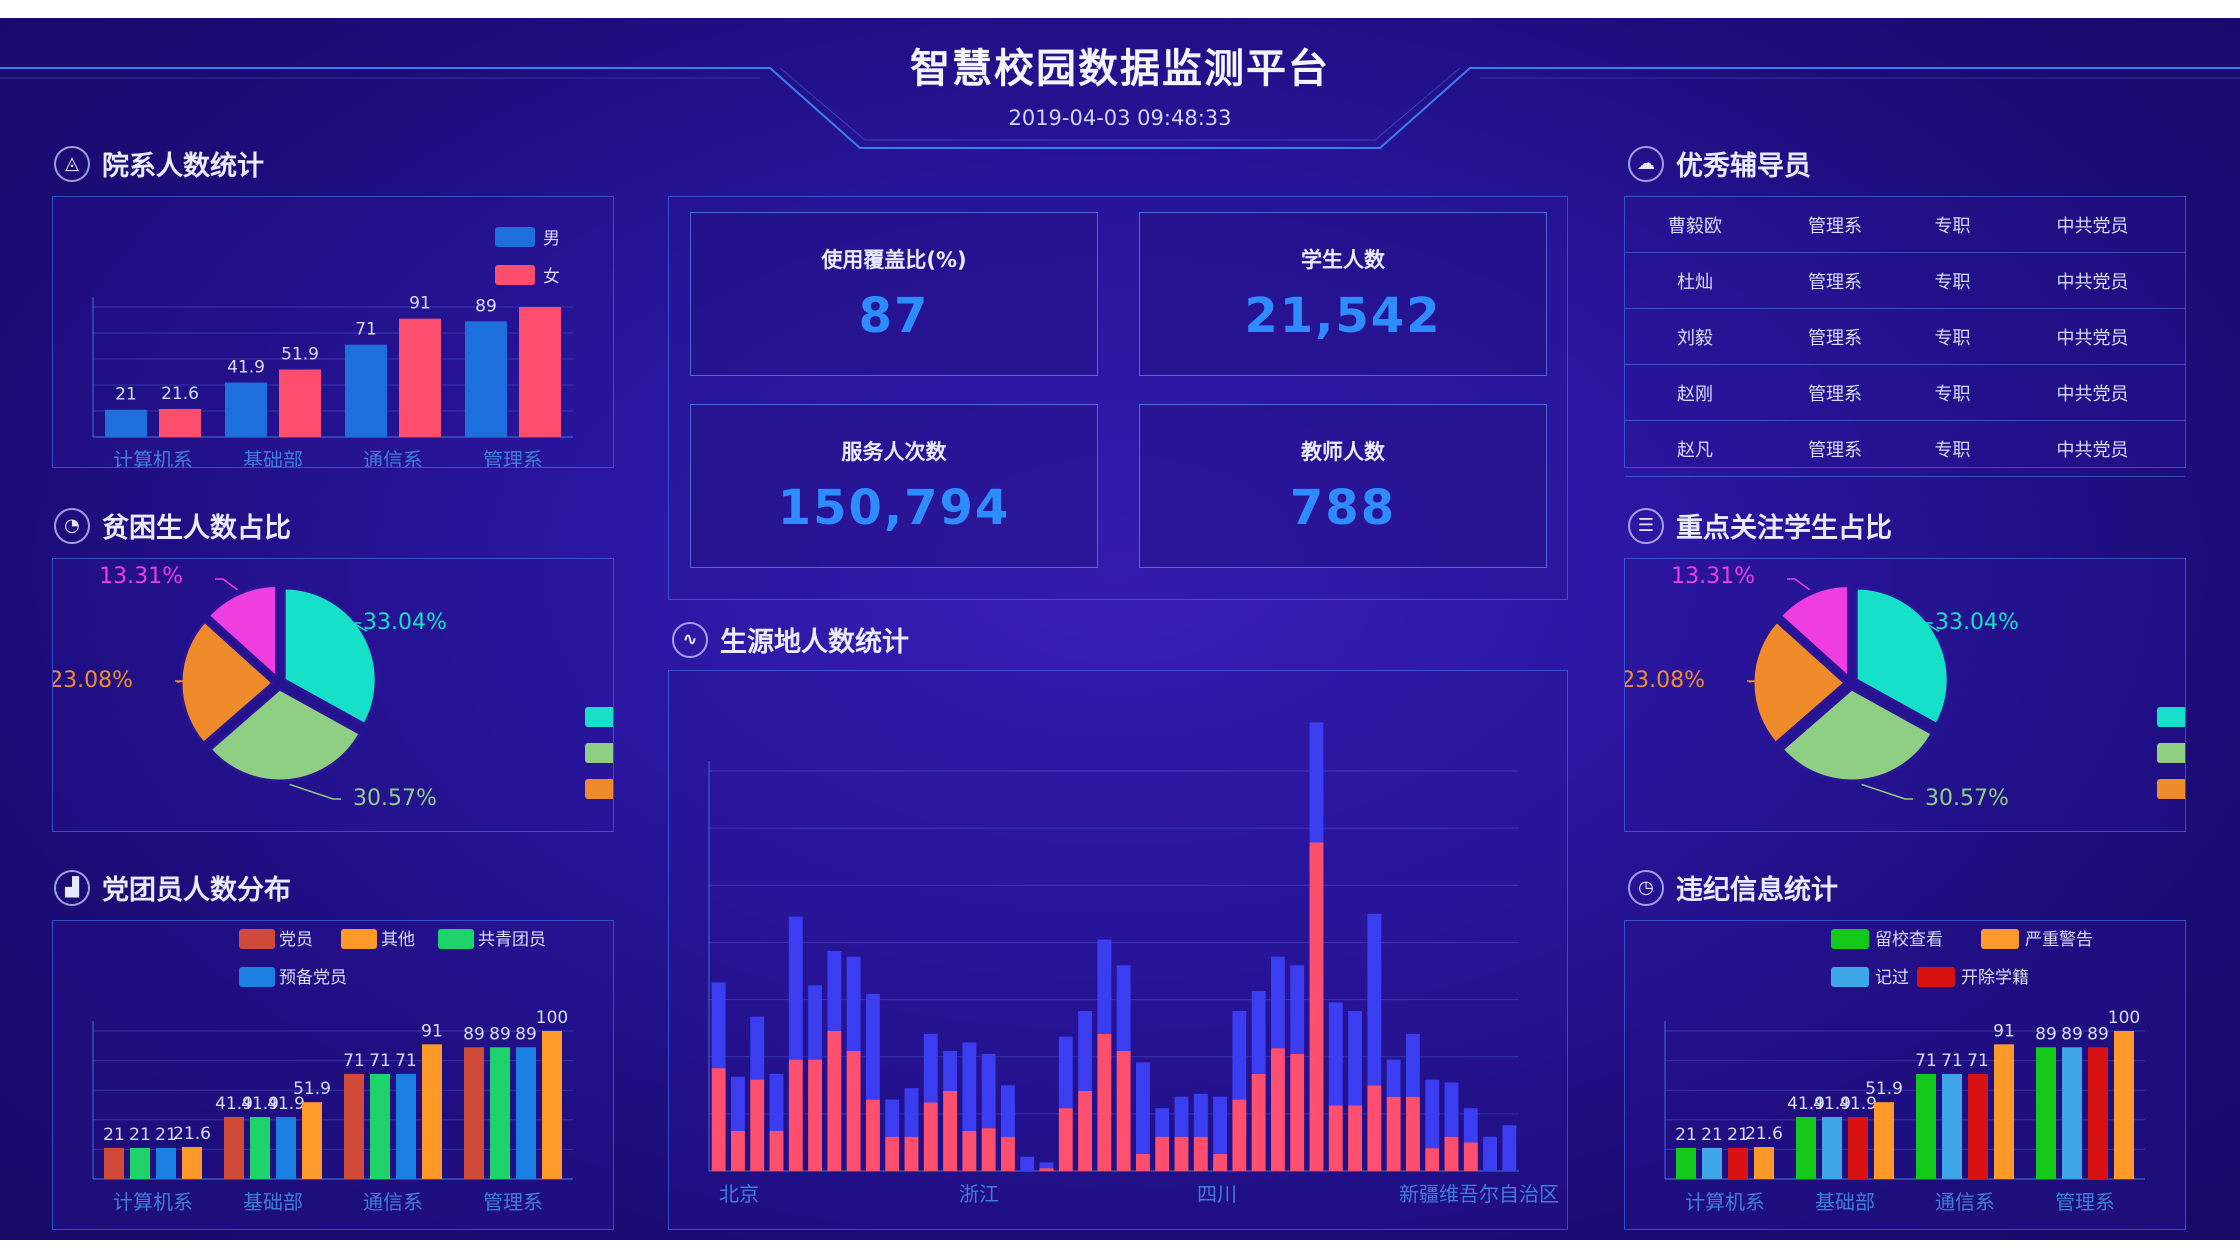 The height and width of the screenshot is (1260, 2240). Describe the element at coordinates (1343, 316) in the screenshot. I see `stat-value: 21,542` at that location.